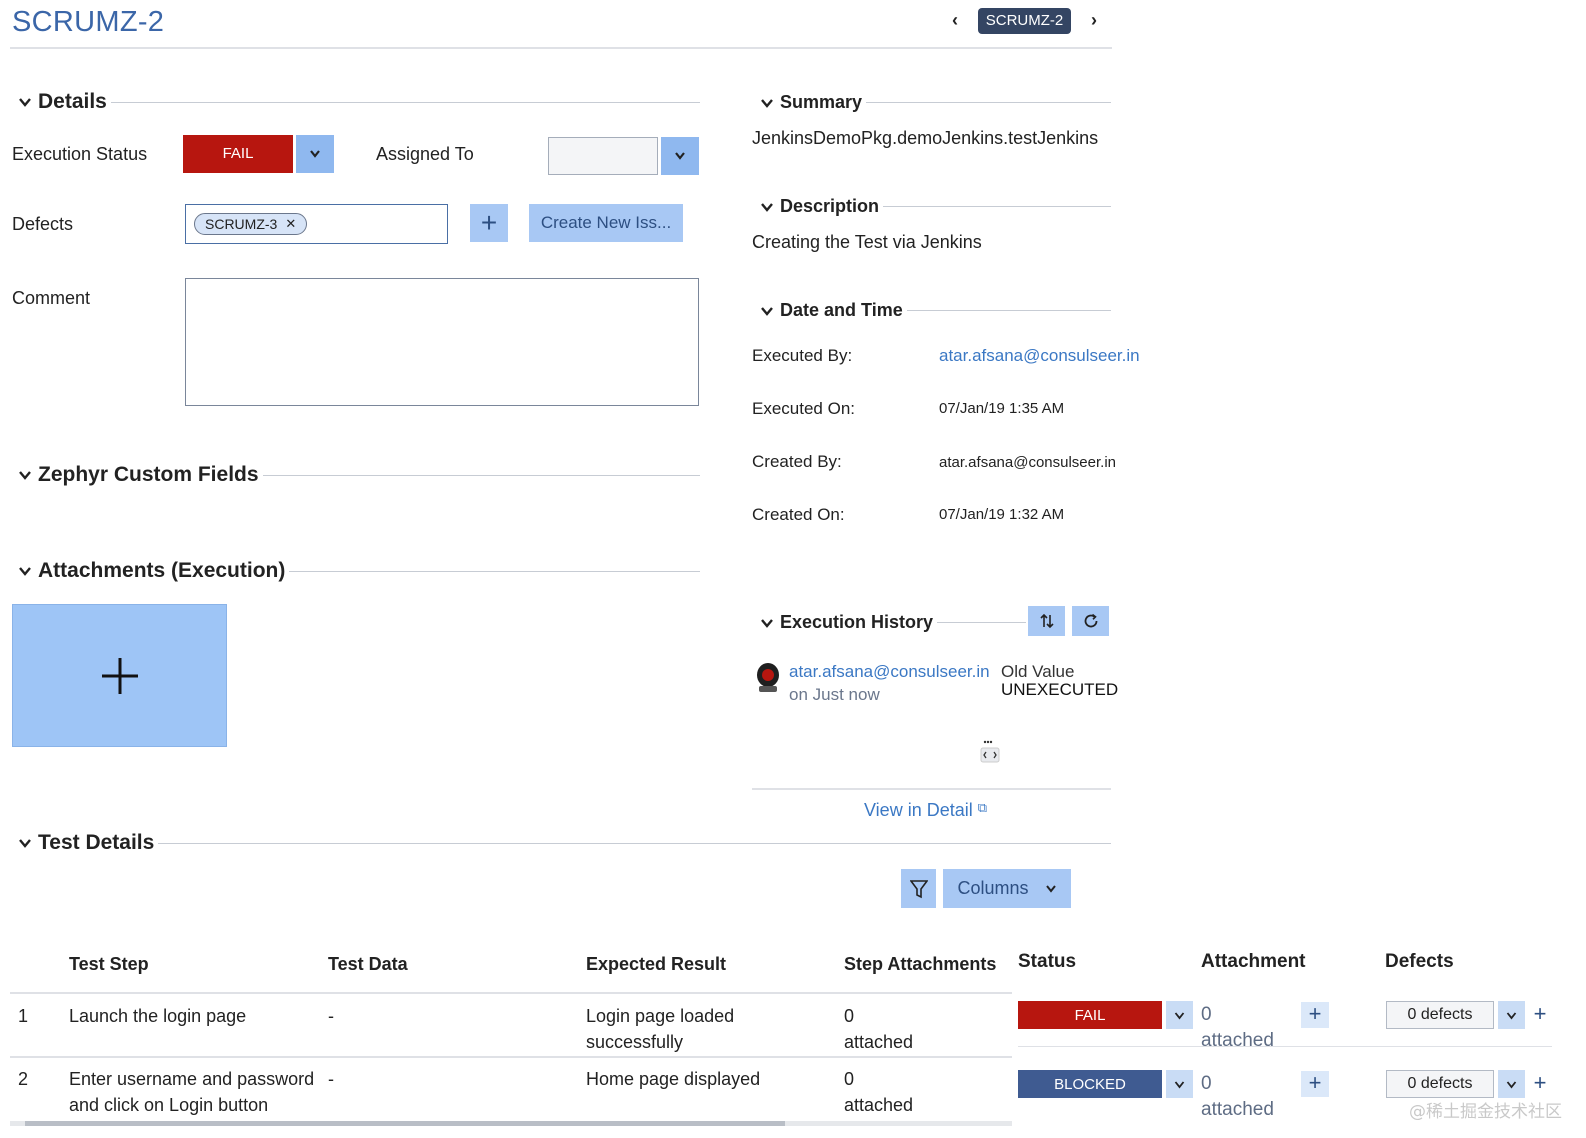 The width and height of the screenshot is (1586, 1138). What do you see at coordinates (511, 993) in the screenshot?
I see `table-header-divider` at bounding box center [511, 993].